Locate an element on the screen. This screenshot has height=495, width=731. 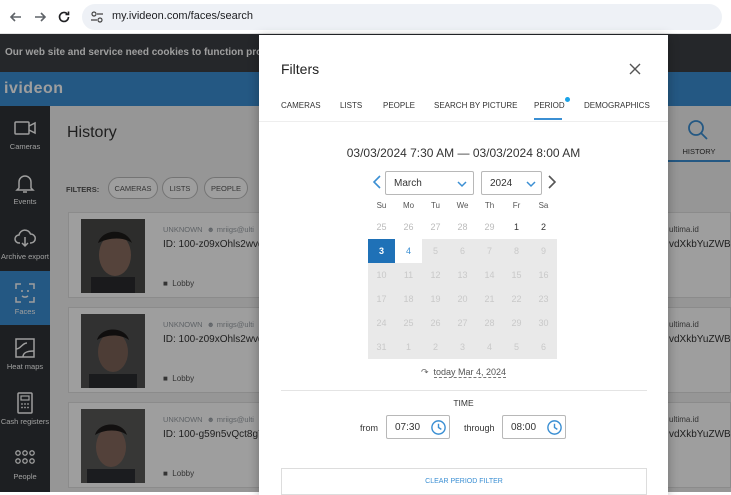
calendar-day: 11 is located at coordinates (408, 275).